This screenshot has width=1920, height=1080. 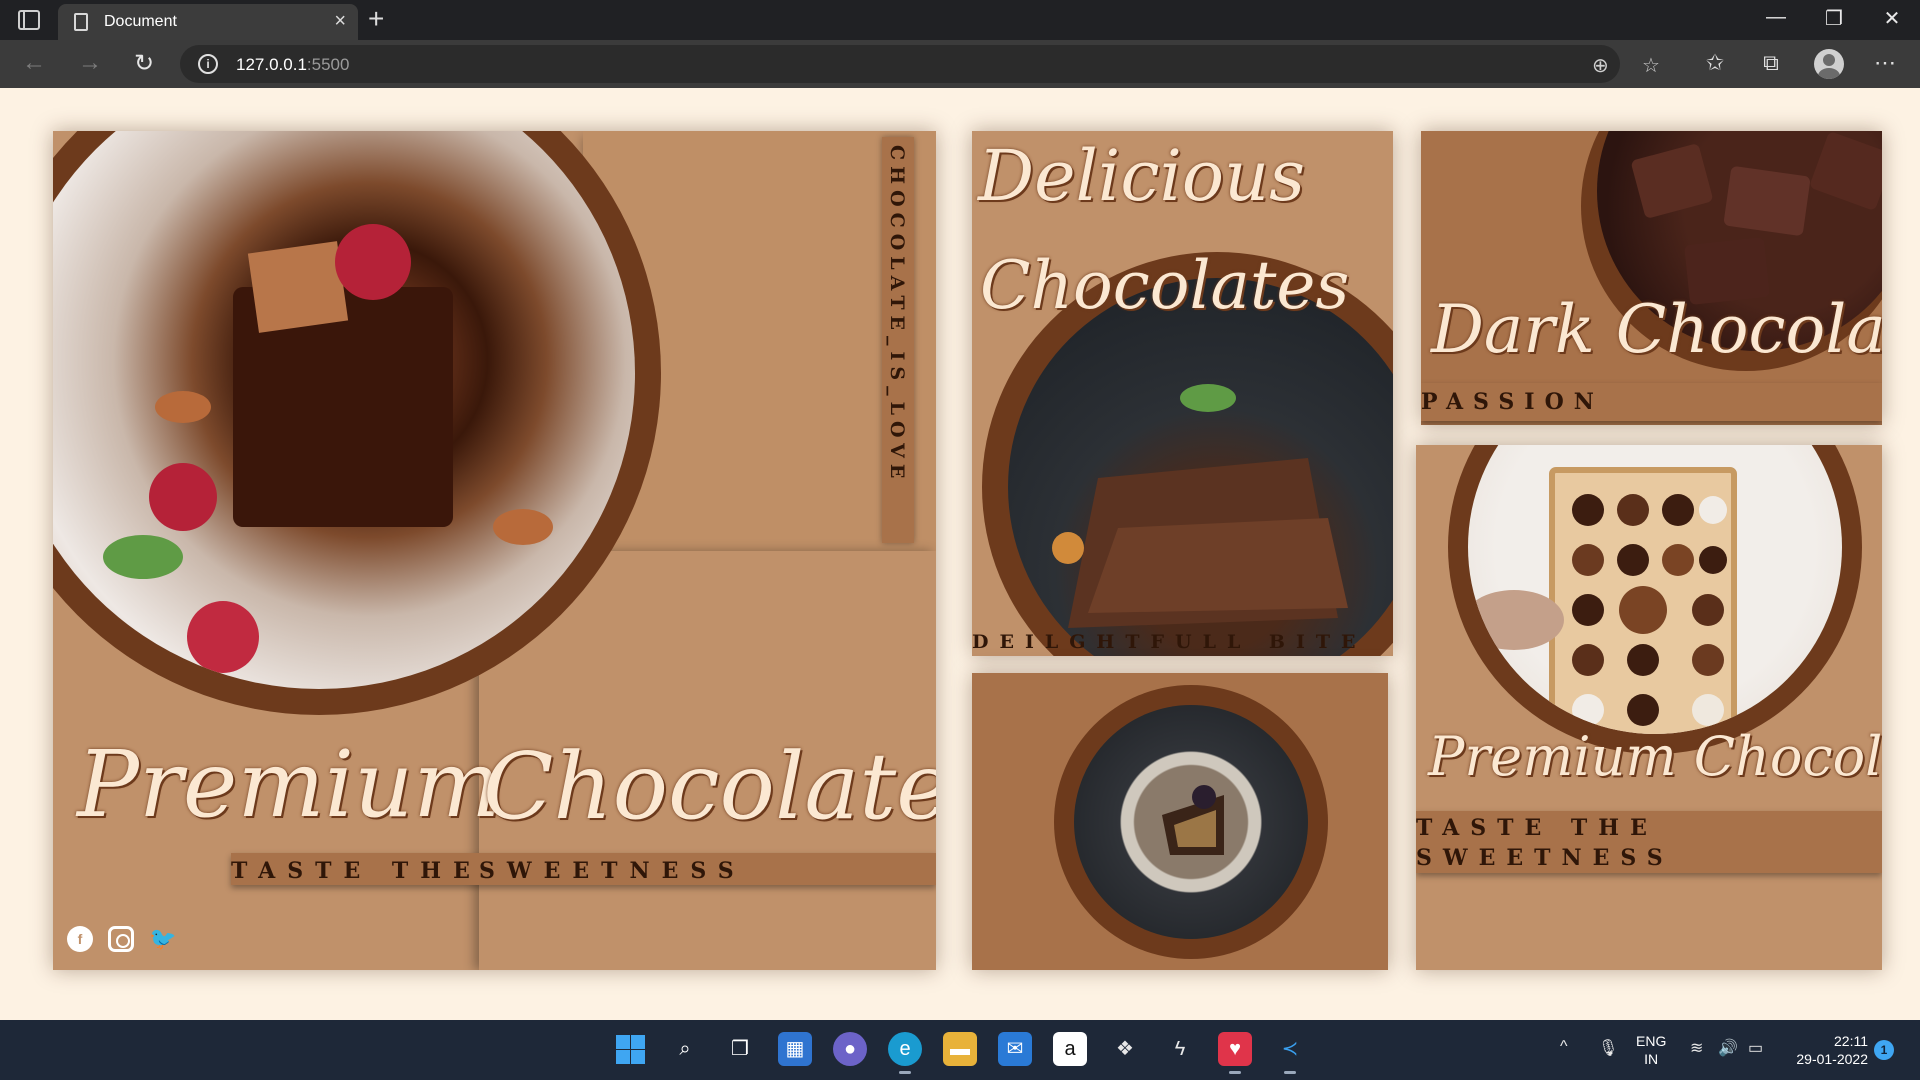 I want to click on start-icon, so click(x=630, y=1049).